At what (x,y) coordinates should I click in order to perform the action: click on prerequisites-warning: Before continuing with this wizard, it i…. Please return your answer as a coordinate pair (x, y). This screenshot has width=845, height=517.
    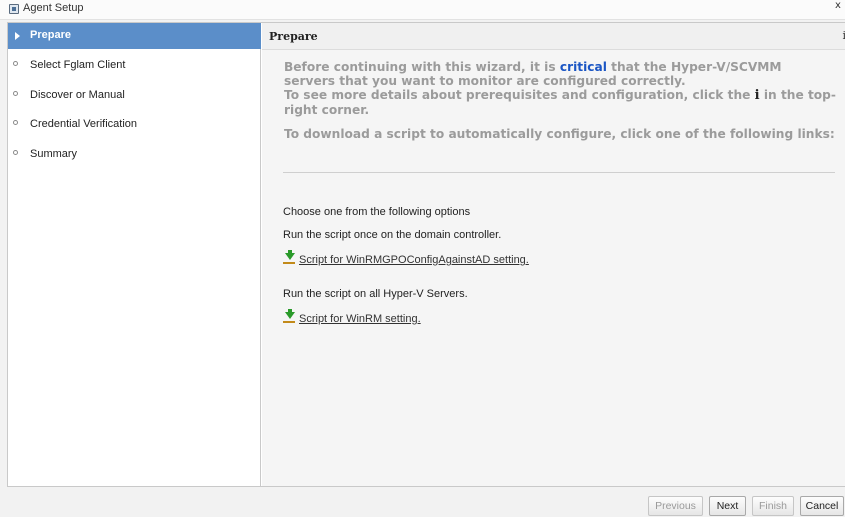
    Looking at the image, I should click on (560, 74).